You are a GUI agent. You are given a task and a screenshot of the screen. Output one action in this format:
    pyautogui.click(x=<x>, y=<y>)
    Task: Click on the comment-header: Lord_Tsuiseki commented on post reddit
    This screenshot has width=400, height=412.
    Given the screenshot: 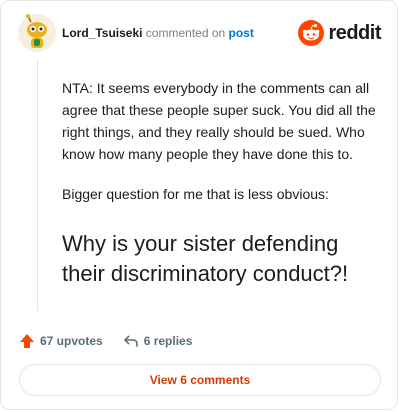 What is the action you would take?
    pyautogui.click(x=199, y=33)
    